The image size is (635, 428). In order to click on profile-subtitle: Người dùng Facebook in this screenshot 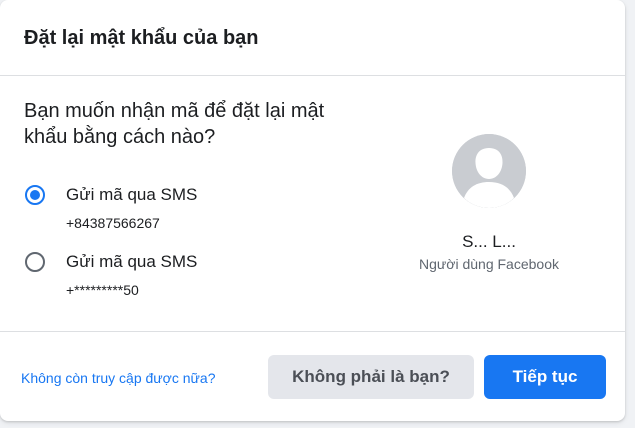, I will do `click(489, 264)`.